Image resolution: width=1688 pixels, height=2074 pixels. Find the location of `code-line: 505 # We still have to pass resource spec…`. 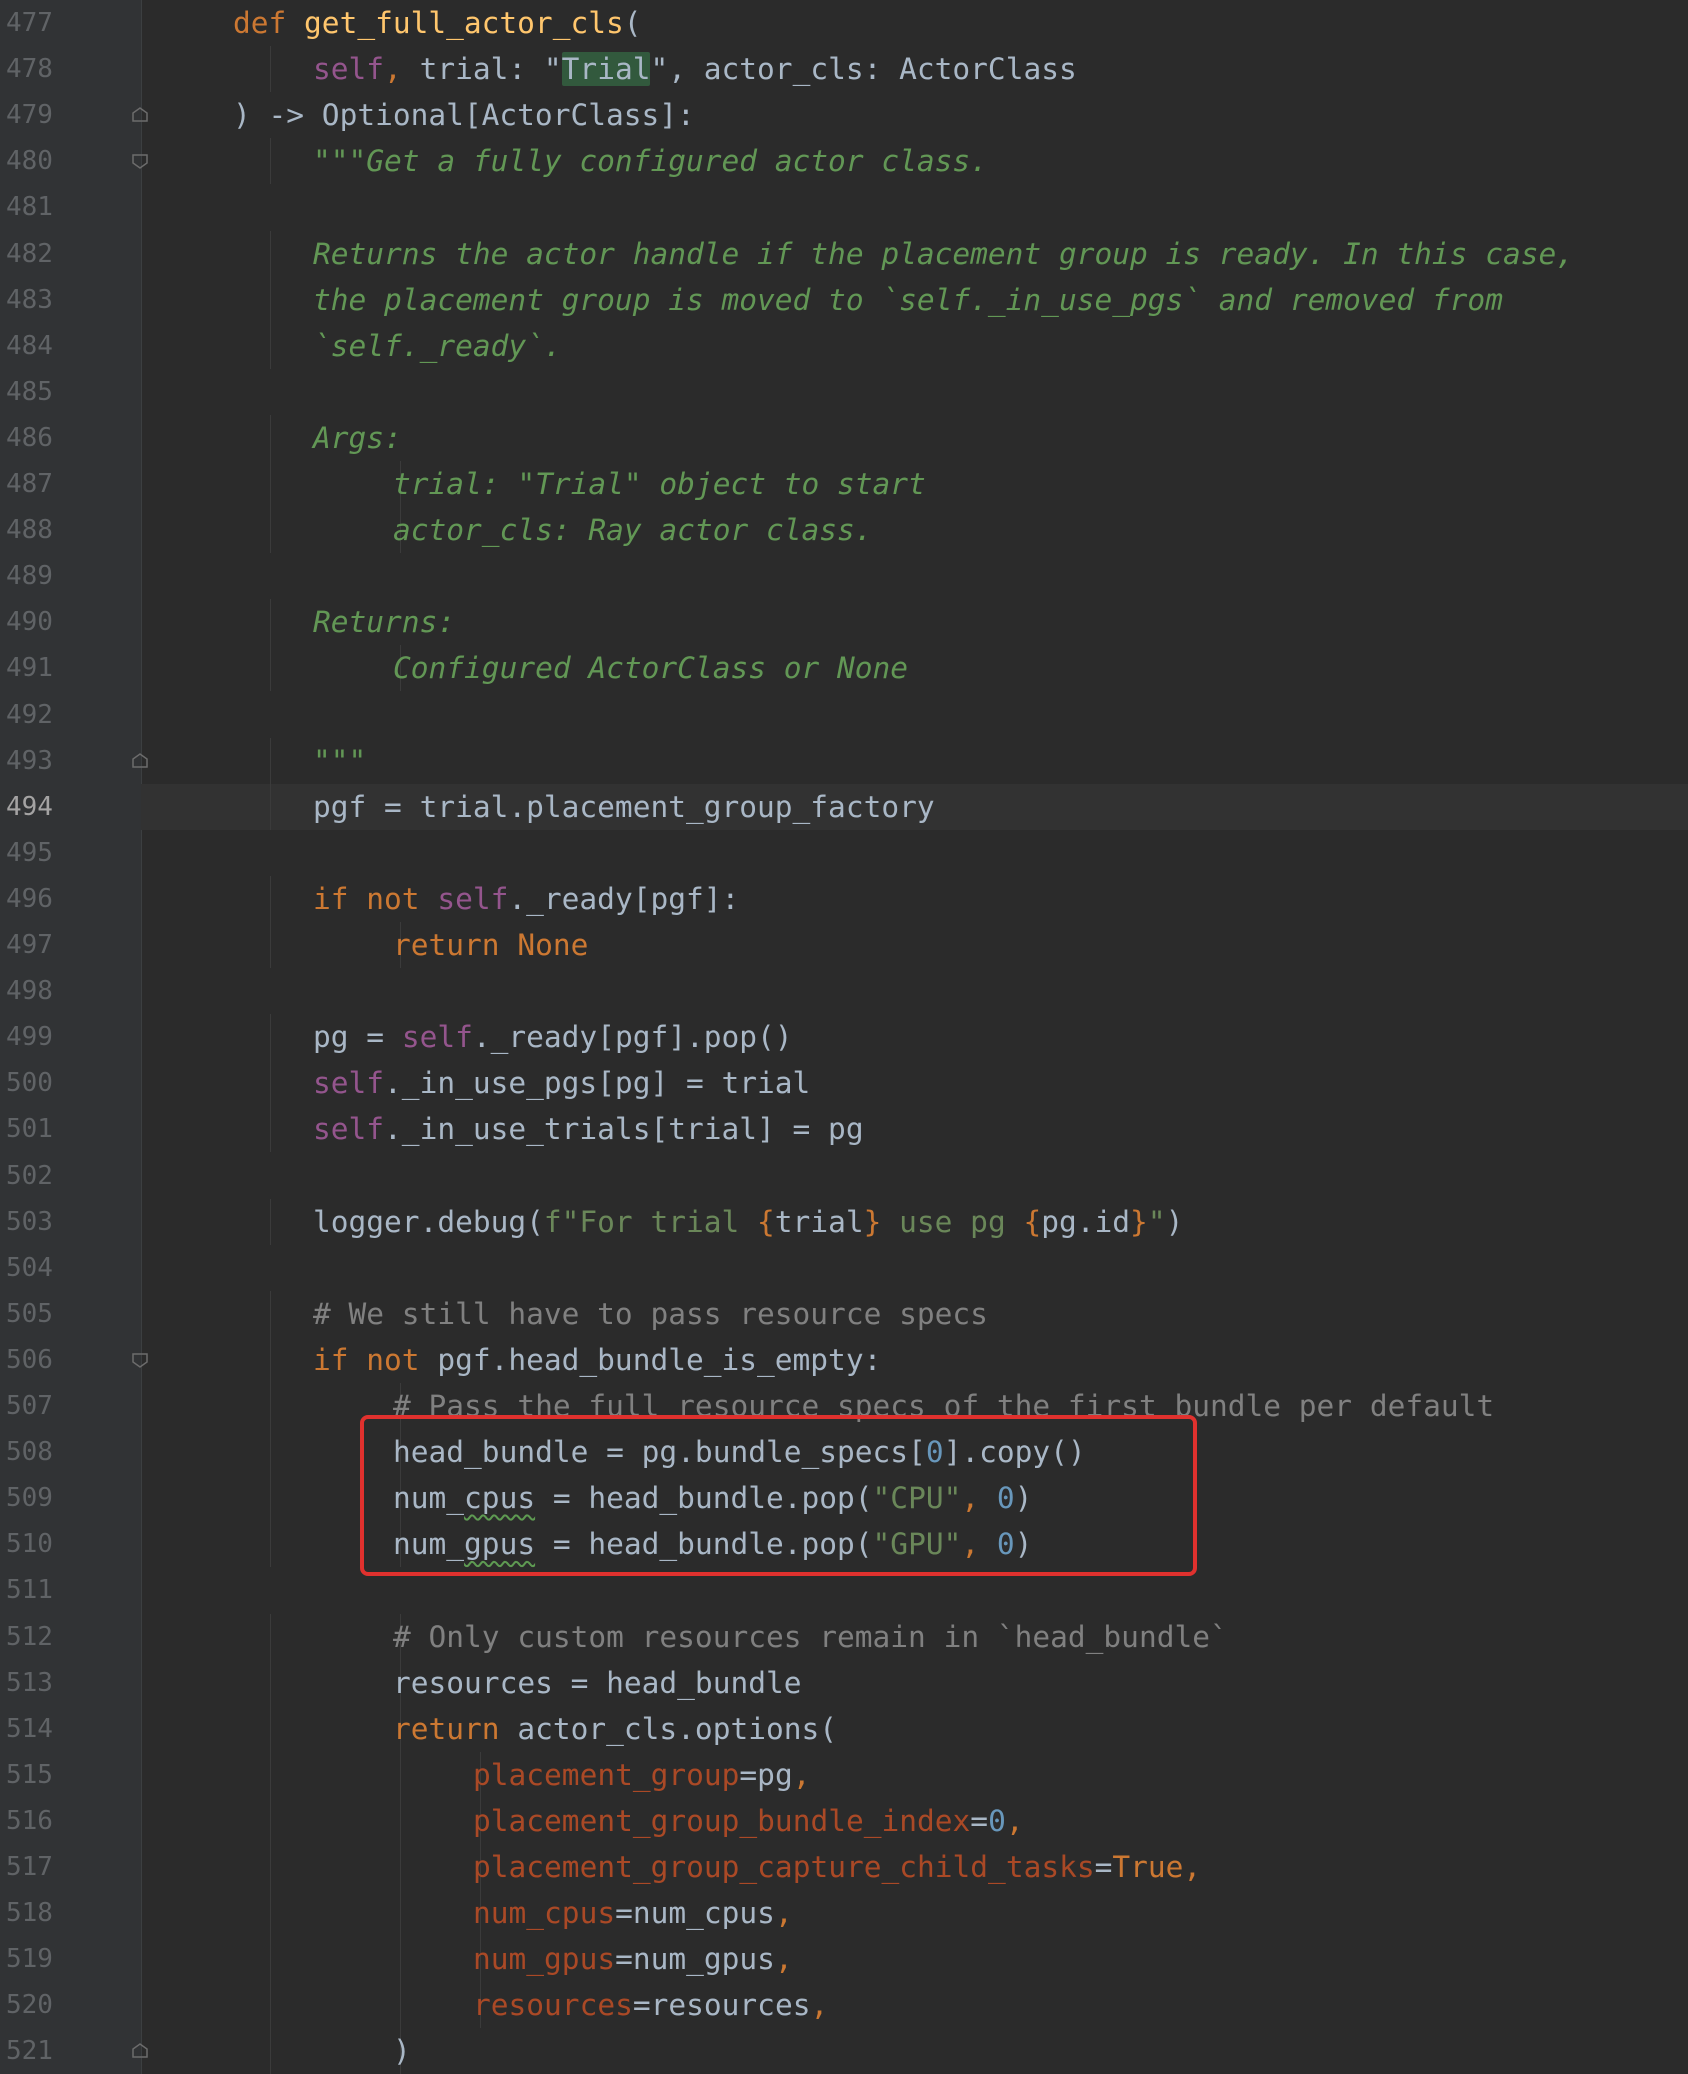

code-line: 505 # We still have to pass resource spec… is located at coordinates (844, 1313).